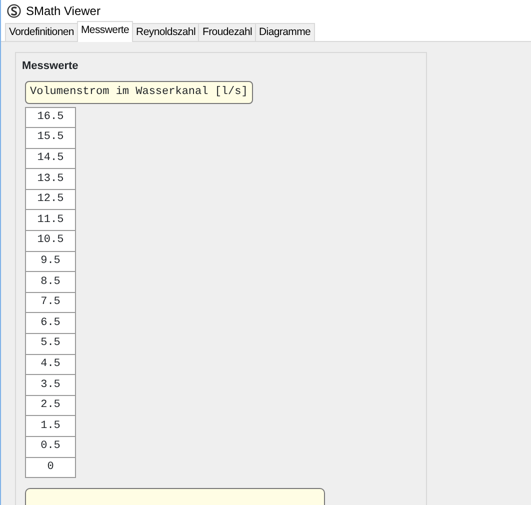 The image size is (531, 505). What do you see at coordinates (51, 447) in the screenshot?
I see `table-cell: 0.5` at bounding box center [51, 447].